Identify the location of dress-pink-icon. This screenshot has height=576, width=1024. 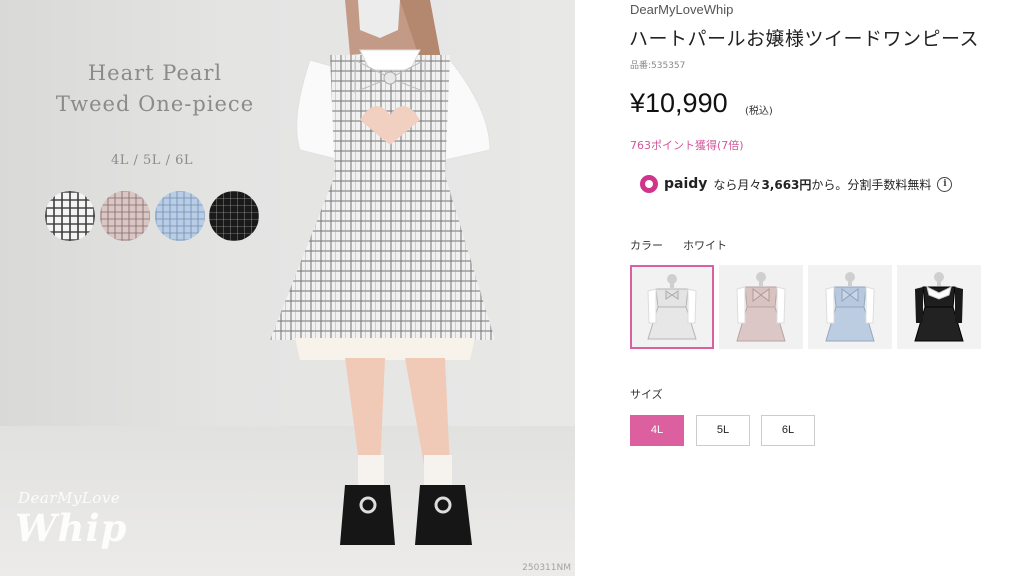
(761, 307).